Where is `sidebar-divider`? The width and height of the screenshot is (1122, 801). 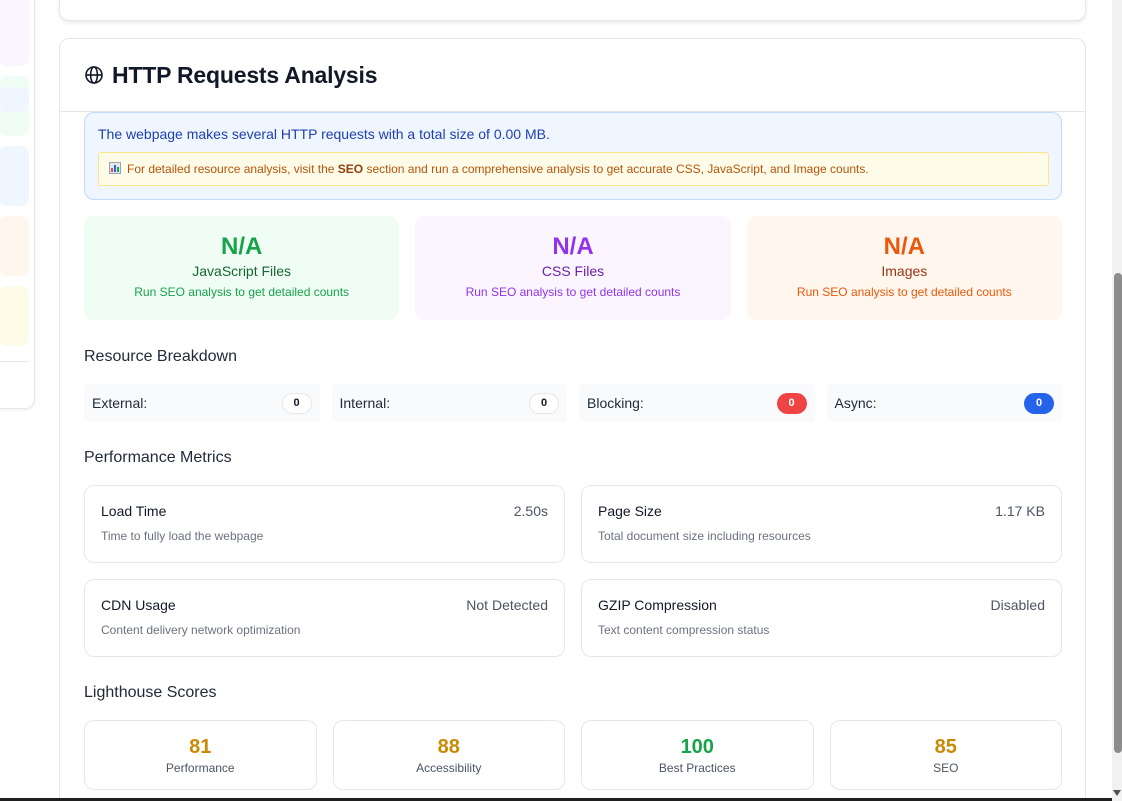
sidebar-divider is located at coordinates (14, 361).